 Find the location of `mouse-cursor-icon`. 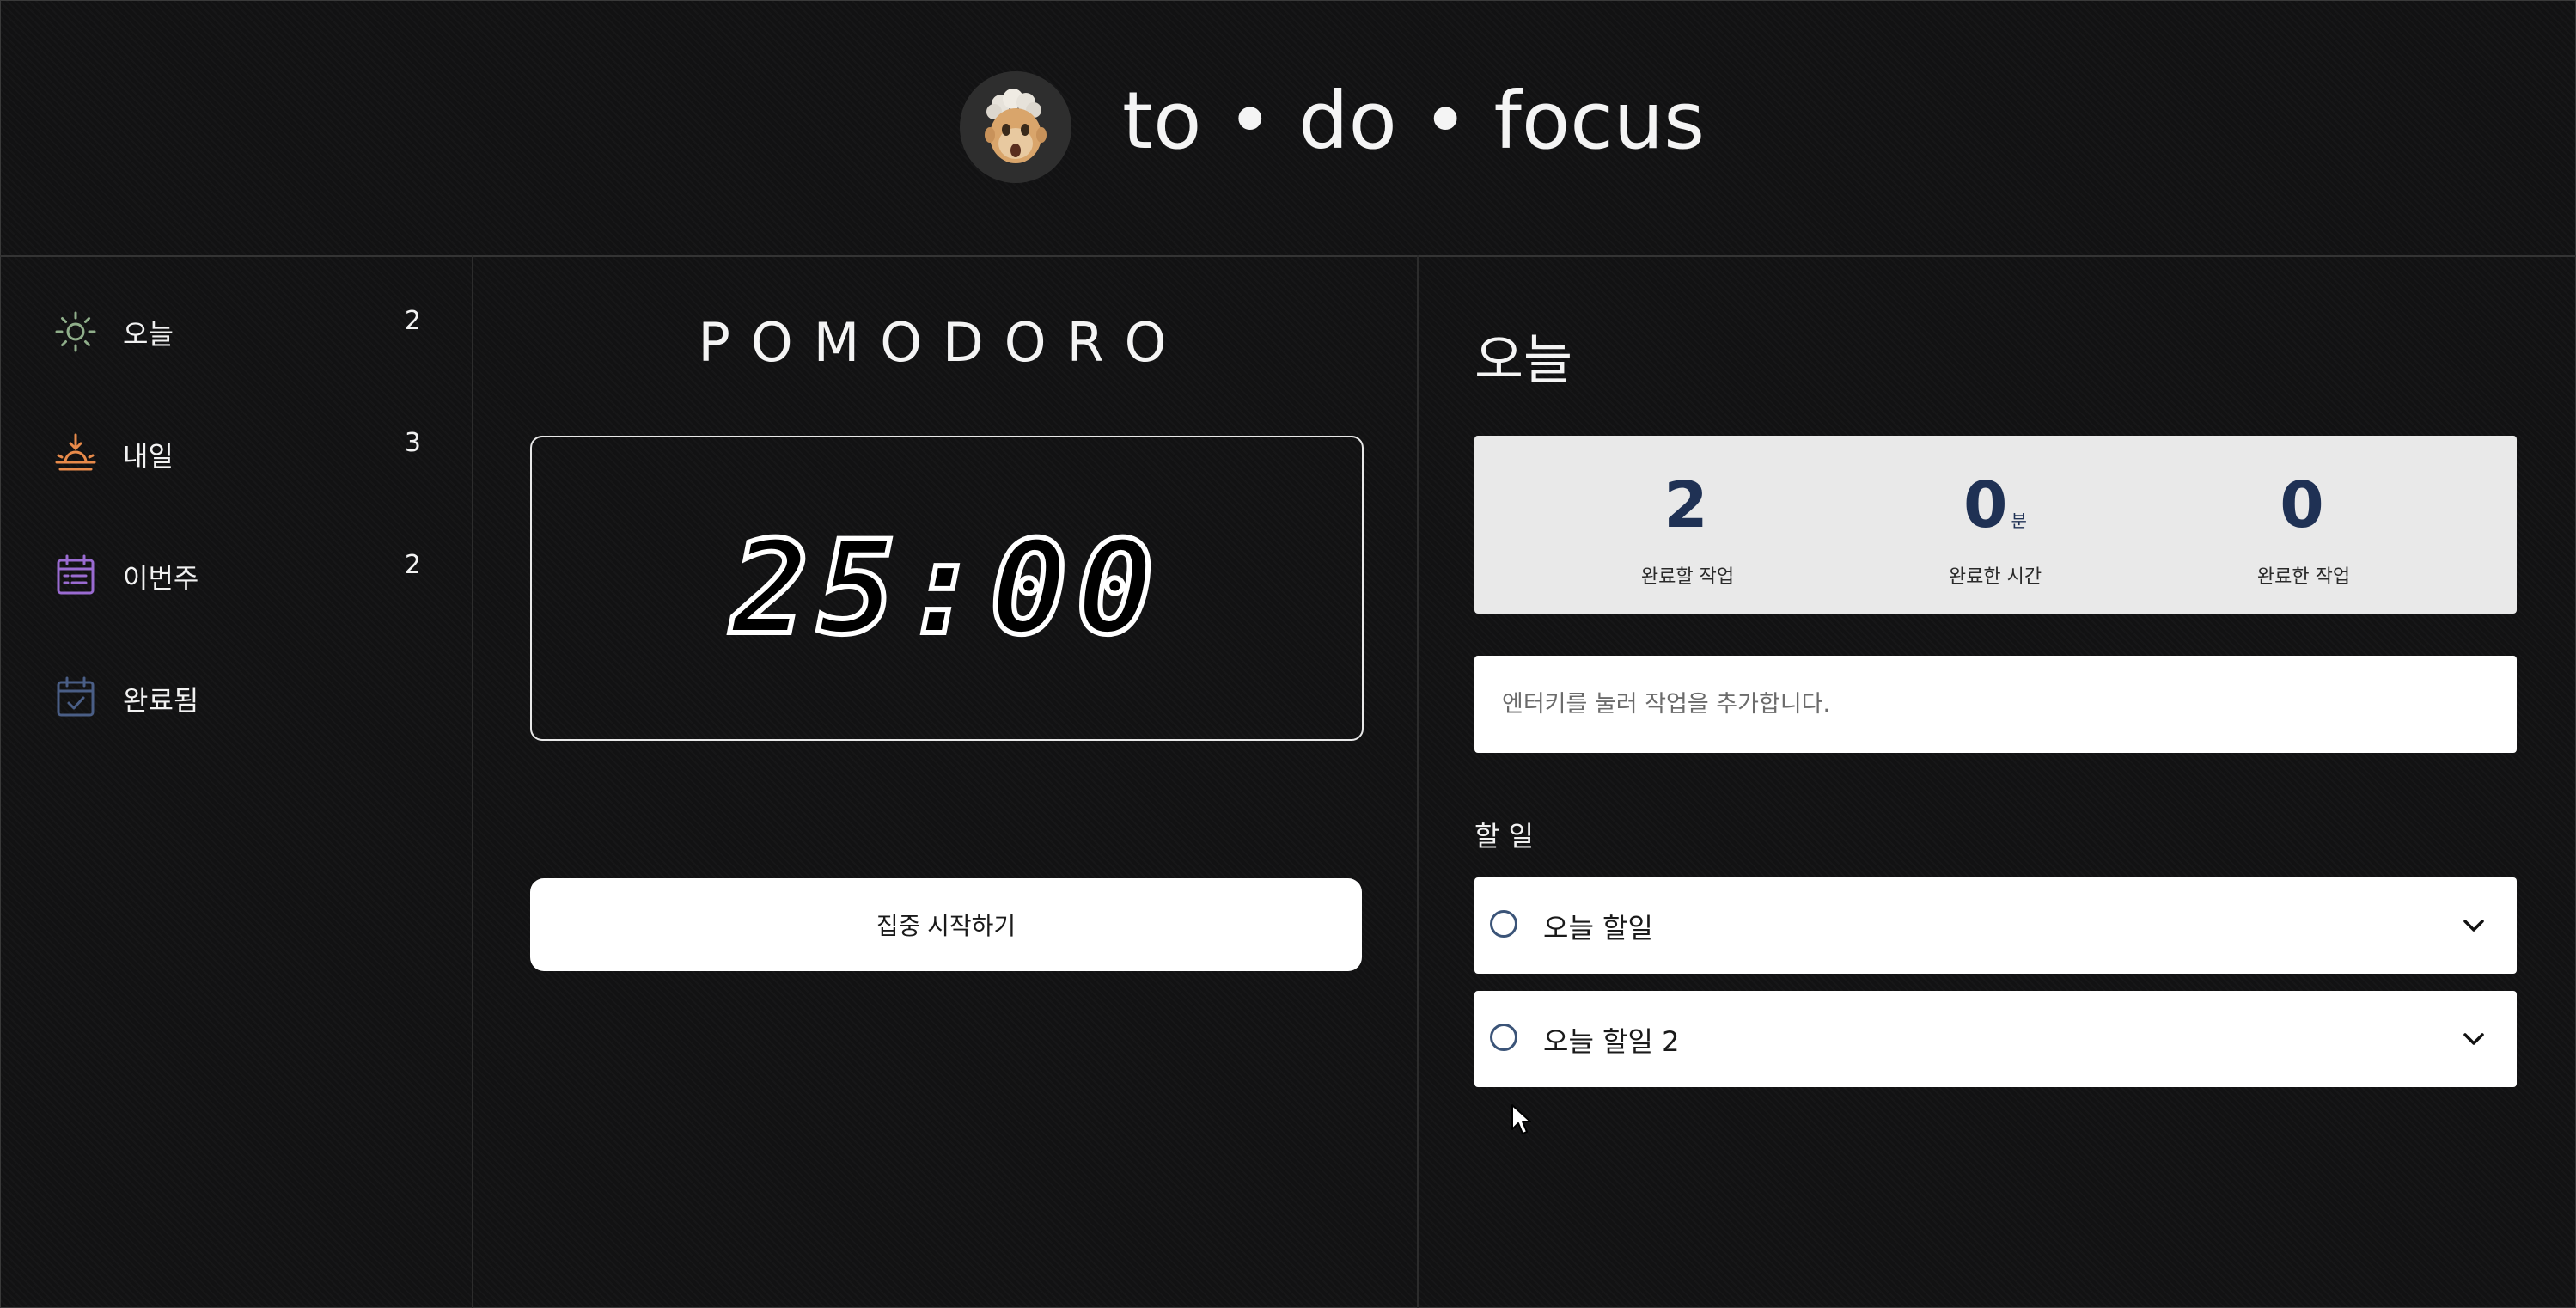

mouse-cursor-icon is located at coordinates (1522, 1120).